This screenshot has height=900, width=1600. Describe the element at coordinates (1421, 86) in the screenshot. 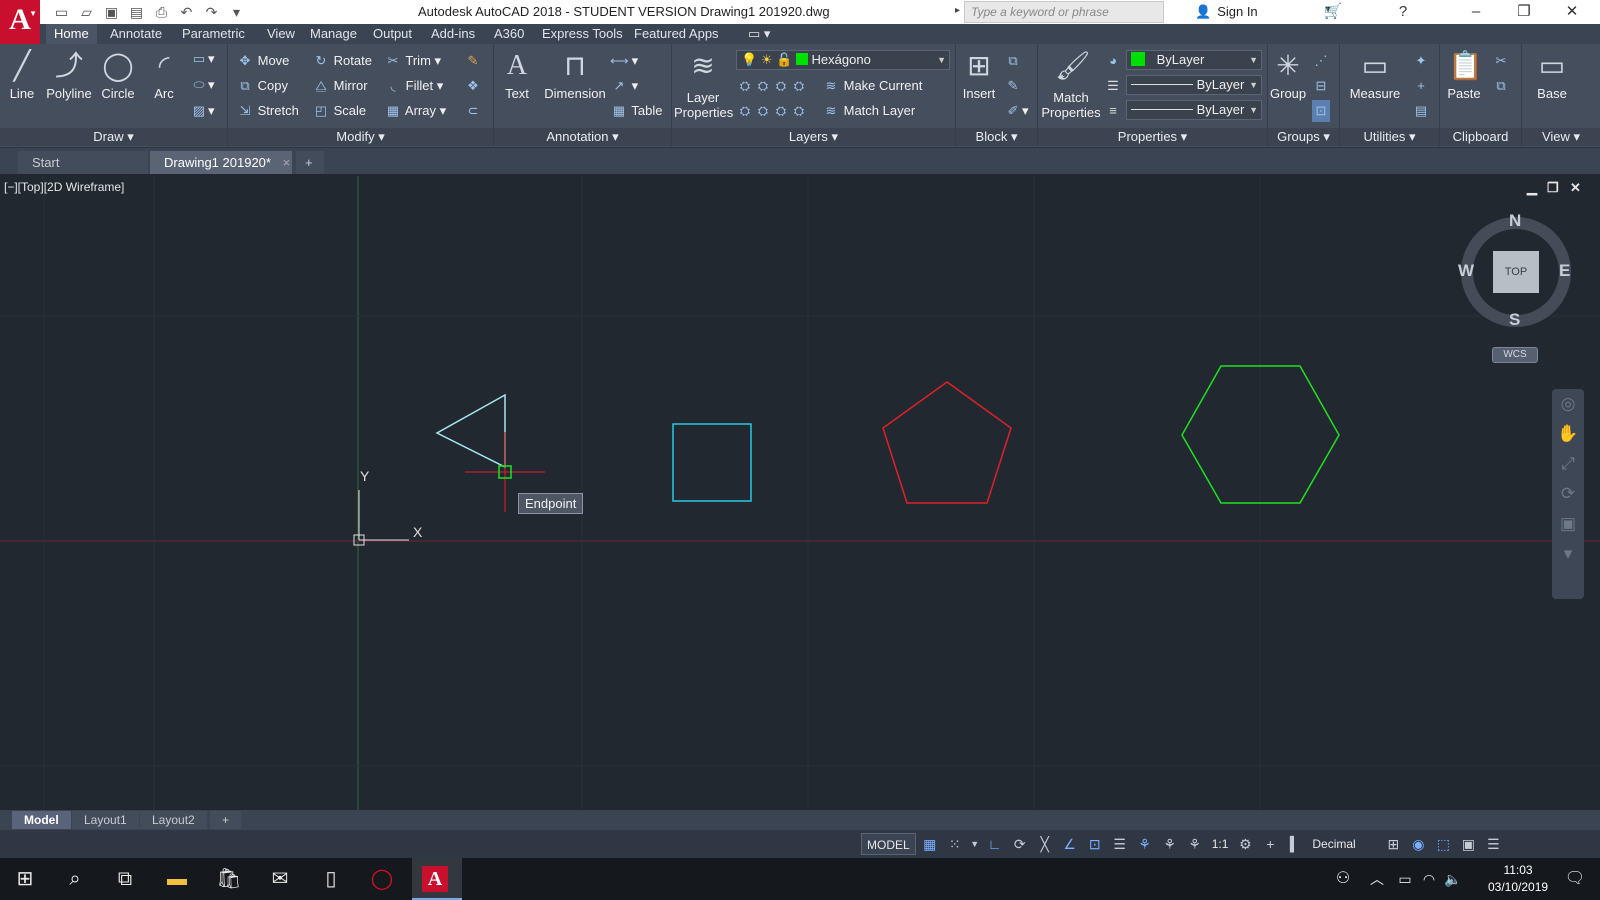

I see `point-icon: +` at that location.